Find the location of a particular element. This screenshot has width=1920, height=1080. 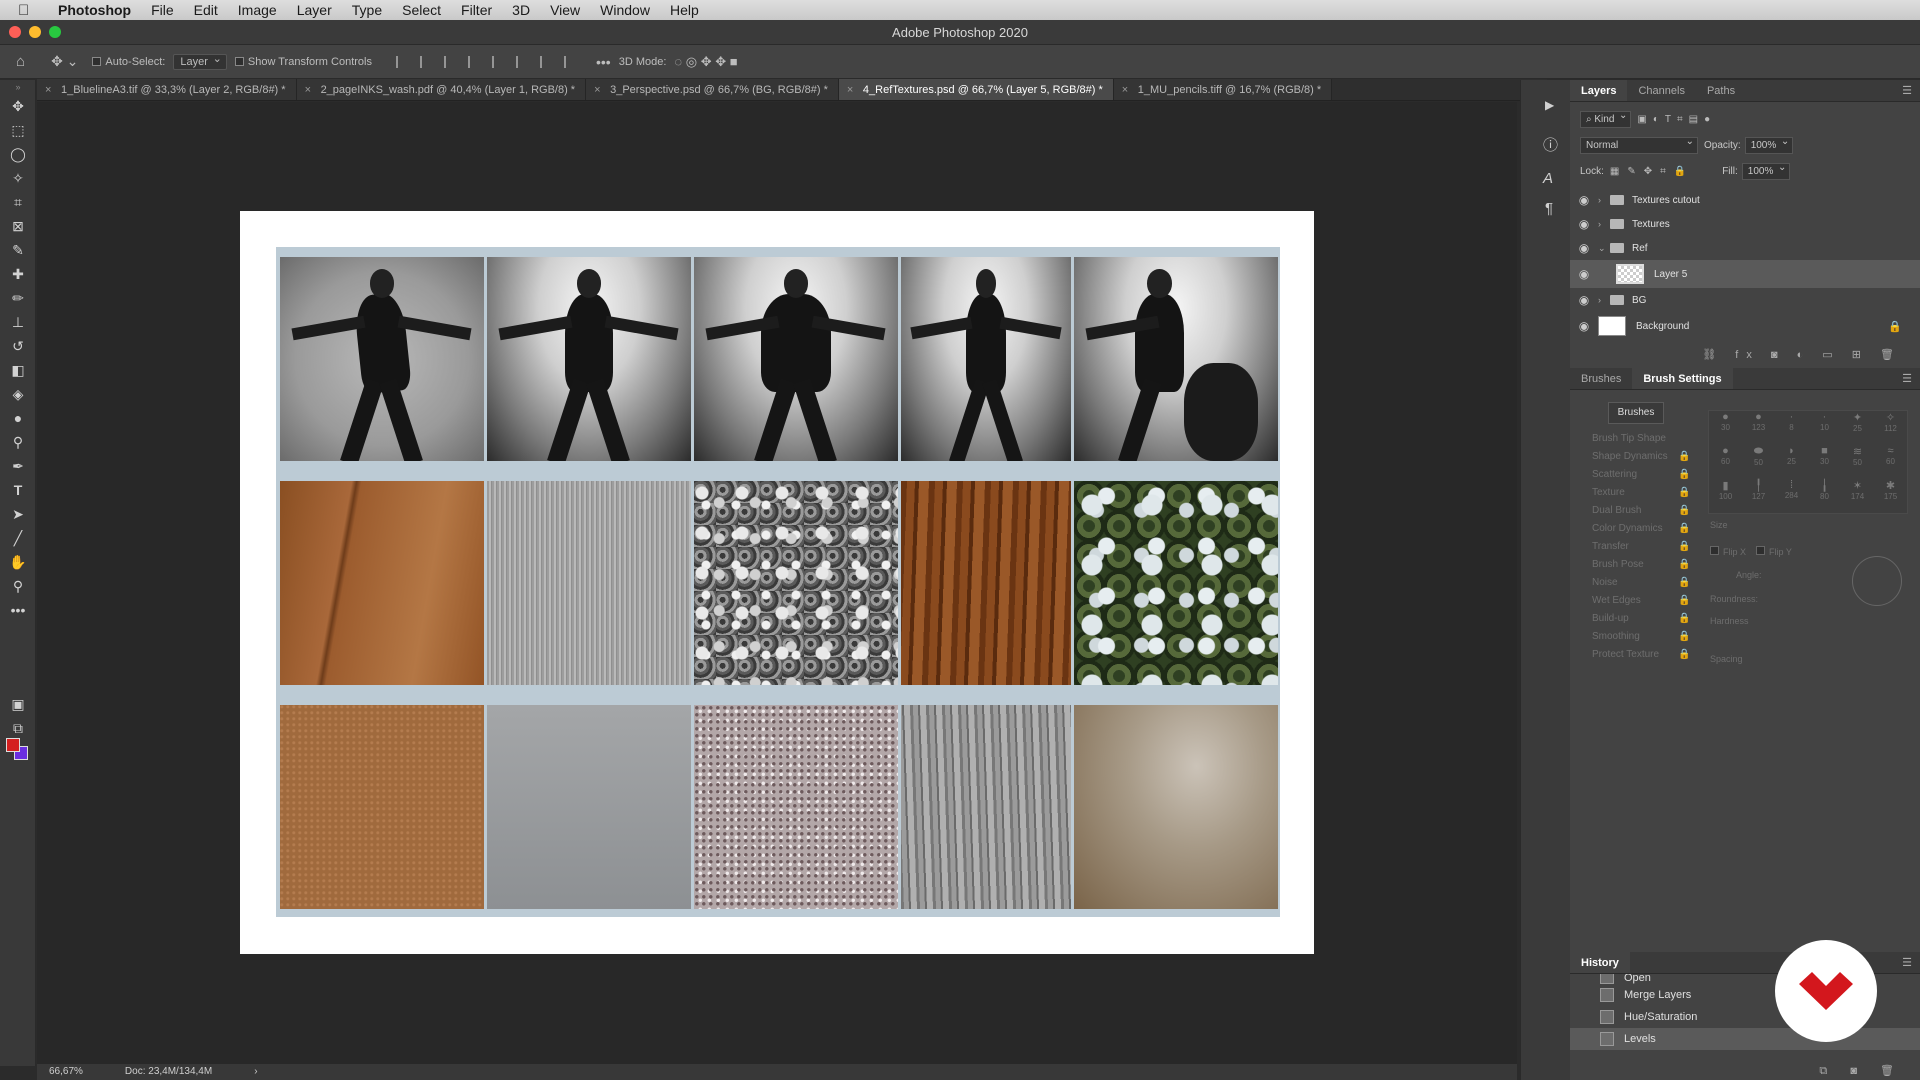

opacity-field: 100% is located at coordinates (1769, 145).